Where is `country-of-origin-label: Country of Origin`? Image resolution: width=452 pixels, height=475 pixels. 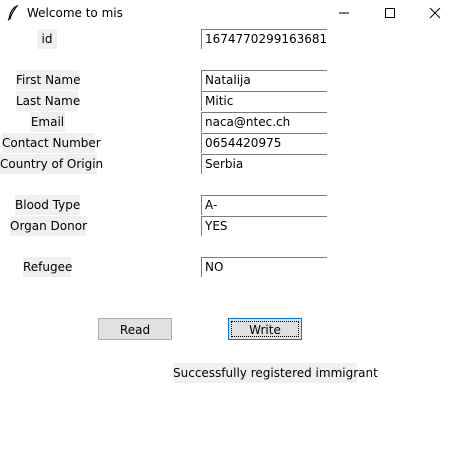
country-of-origin-label: Country of Origin is located at coordinates (51, 164).